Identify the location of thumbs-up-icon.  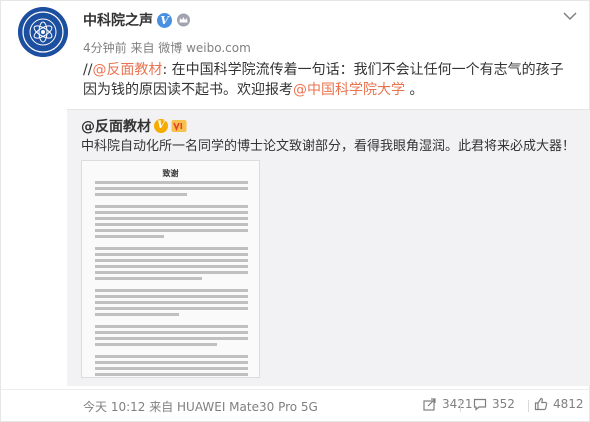
(541, 404).